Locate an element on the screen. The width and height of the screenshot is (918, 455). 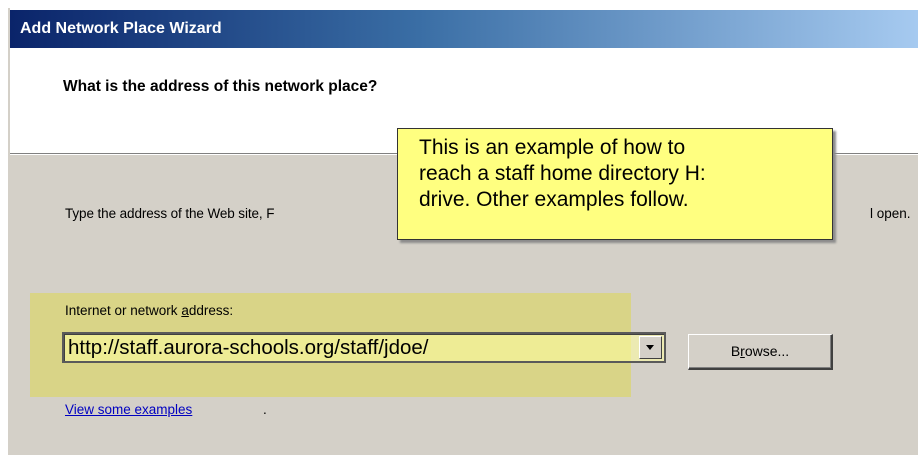
address-label-accelerator: a is located at coordinates (185, 310).